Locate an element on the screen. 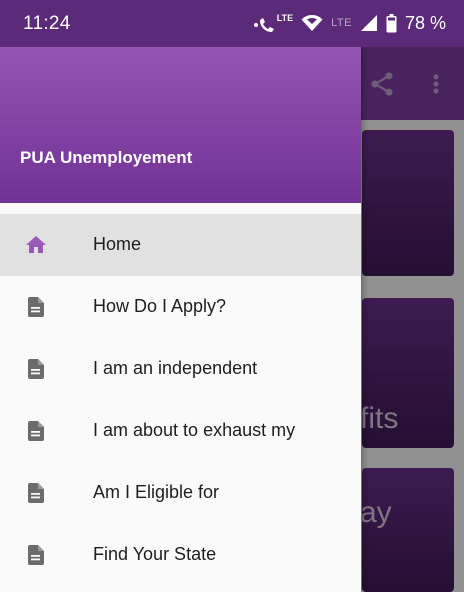  drawer-title: PUA Unemployement is located at coordinates (106, 157).